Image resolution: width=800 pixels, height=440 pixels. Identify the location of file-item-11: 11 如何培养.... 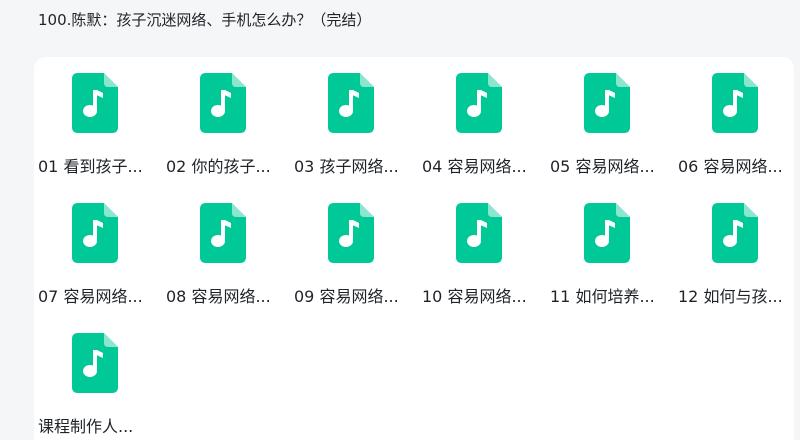
(610, 266).